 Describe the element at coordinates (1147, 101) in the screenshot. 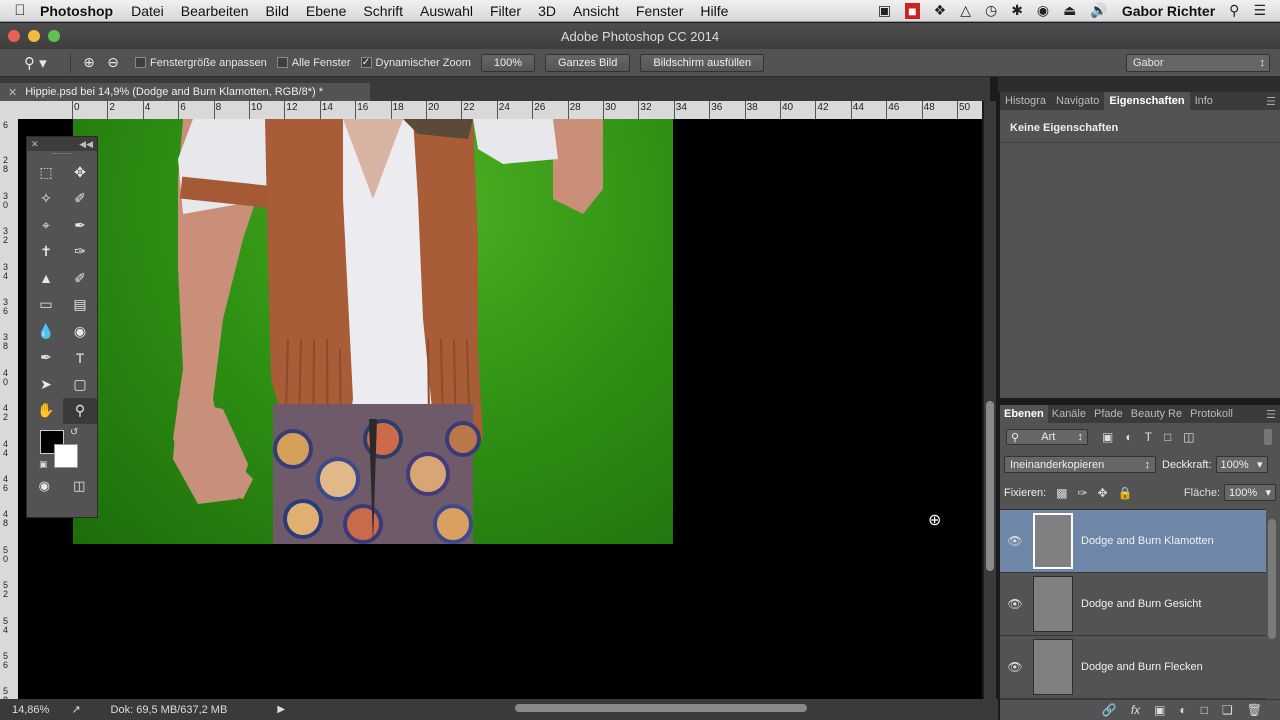

I see `tab-properties: Eigenschaften` at that location.